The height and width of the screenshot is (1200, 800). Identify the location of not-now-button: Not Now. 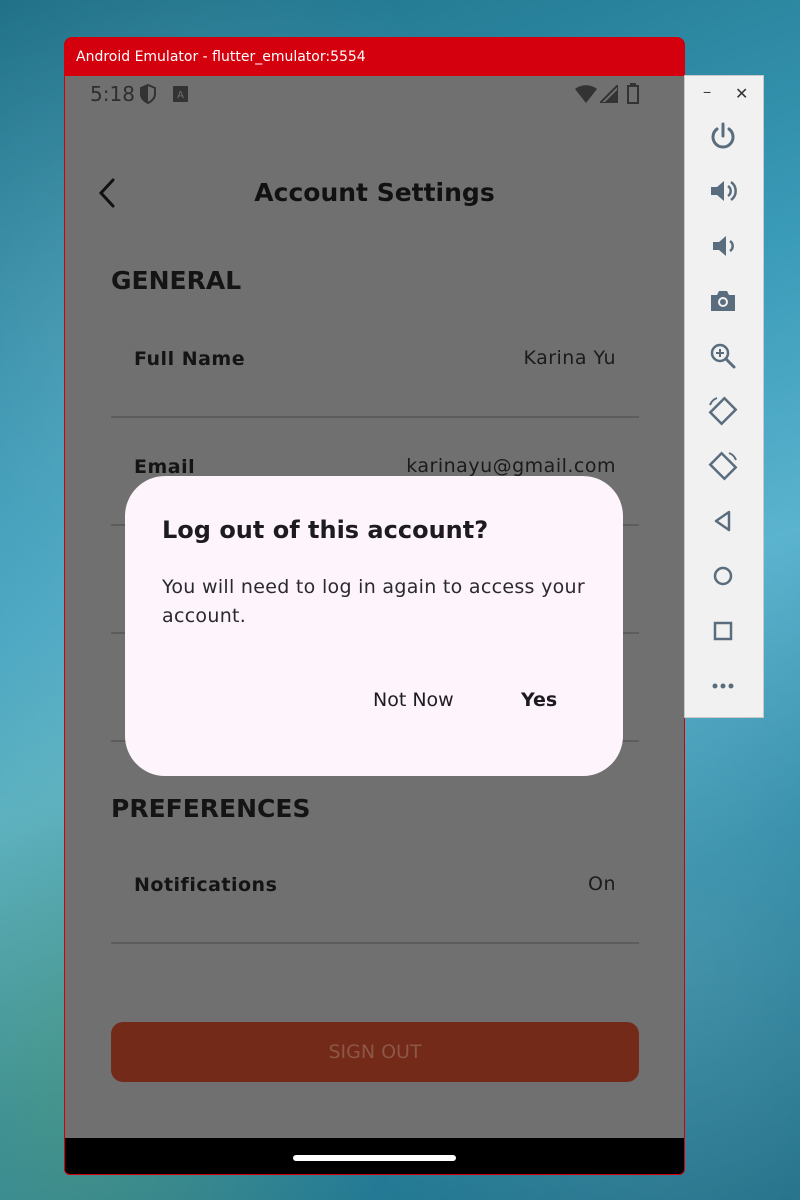
(413, 700).